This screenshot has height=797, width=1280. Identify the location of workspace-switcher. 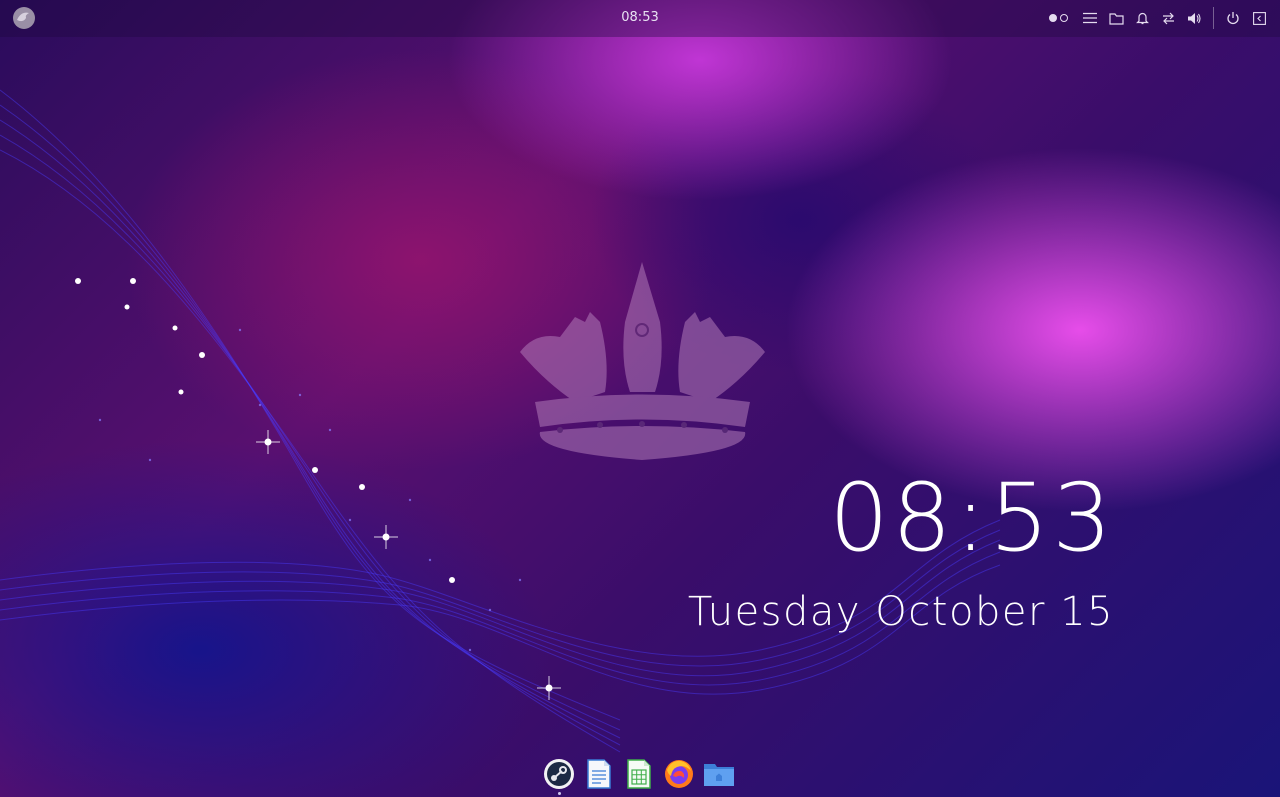
(1062, 18).